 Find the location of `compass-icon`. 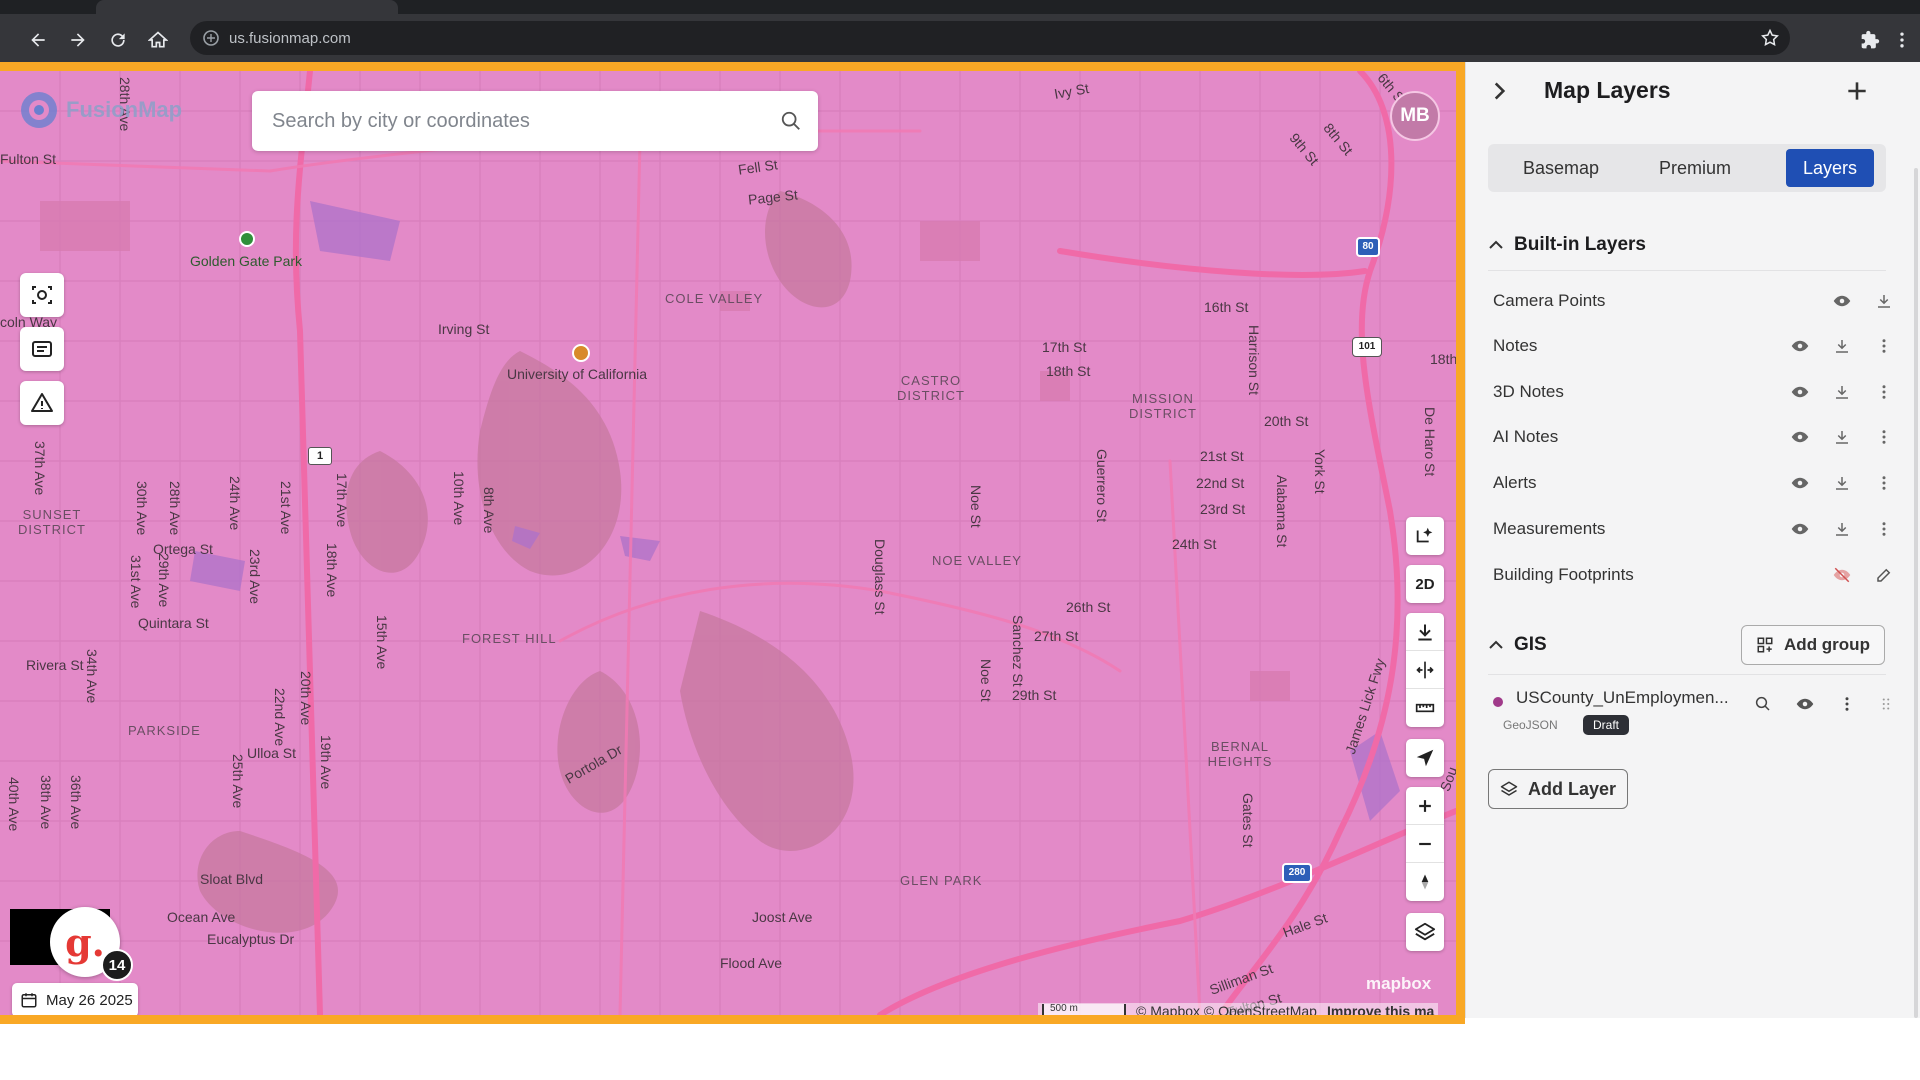

compass-icon is located at coordinates (1425, 882).